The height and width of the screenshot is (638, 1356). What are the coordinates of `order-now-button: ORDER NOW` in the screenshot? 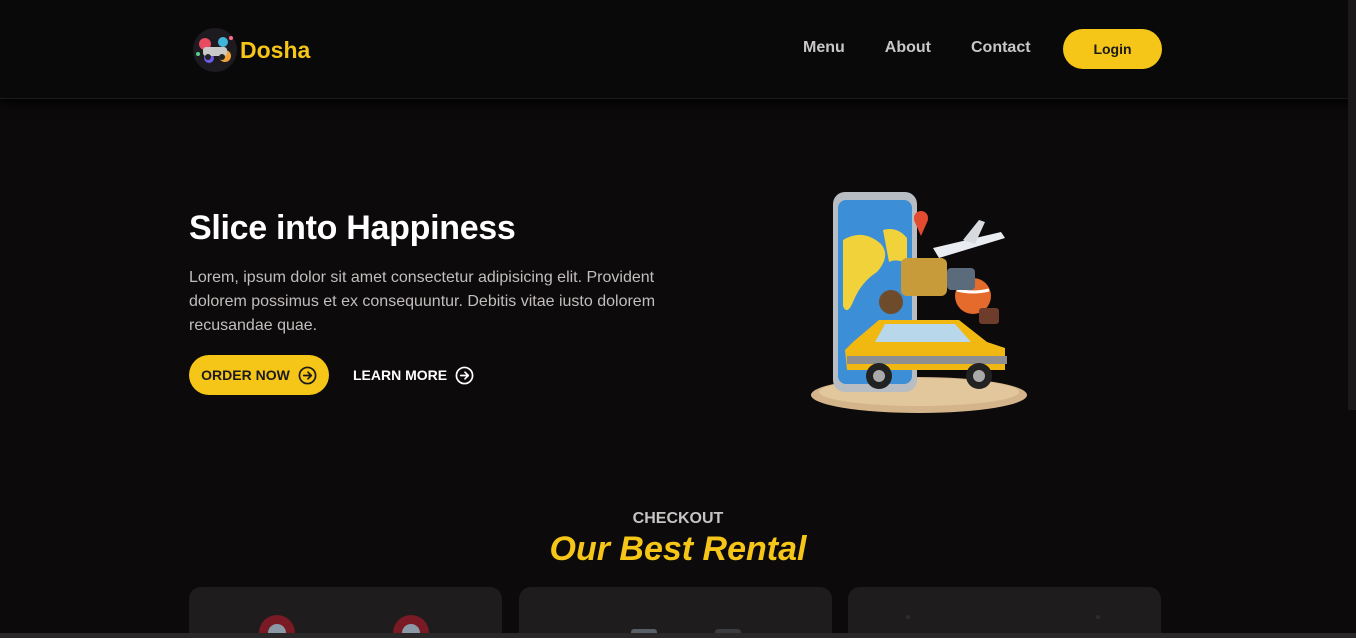 It's located at (259, 375).